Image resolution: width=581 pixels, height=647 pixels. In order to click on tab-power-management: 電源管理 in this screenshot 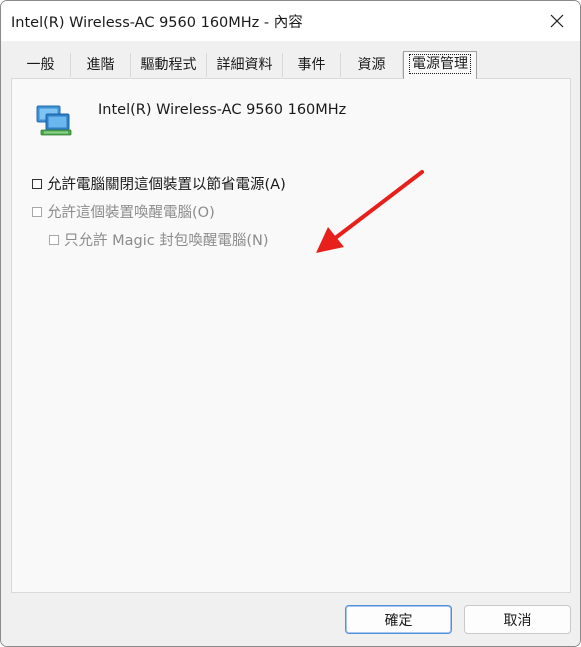, I will do `click(440, 65)`.